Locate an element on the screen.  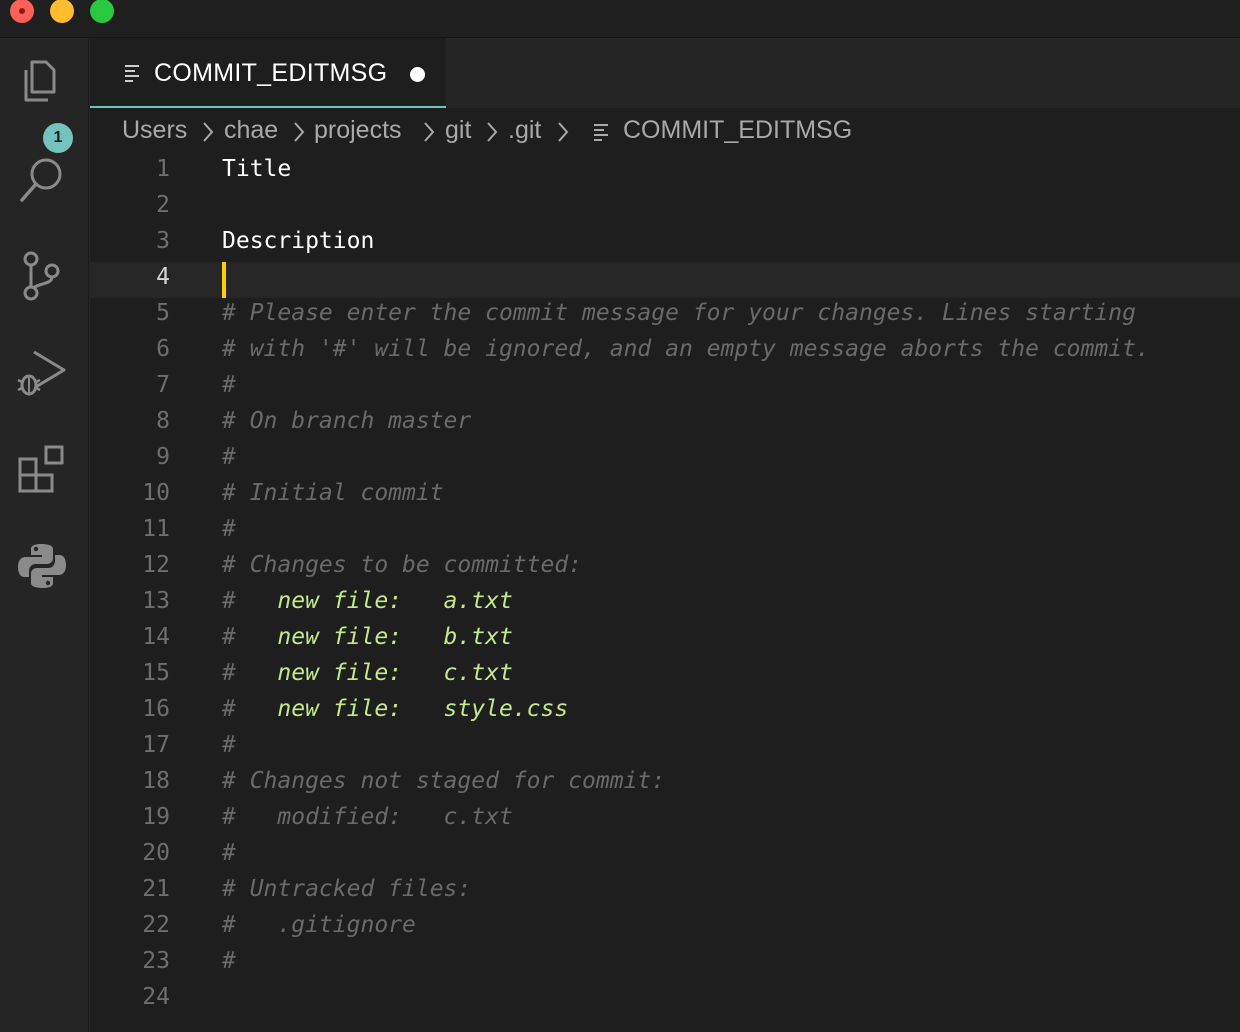
line-text: Description is located at coordinates (298, 241).